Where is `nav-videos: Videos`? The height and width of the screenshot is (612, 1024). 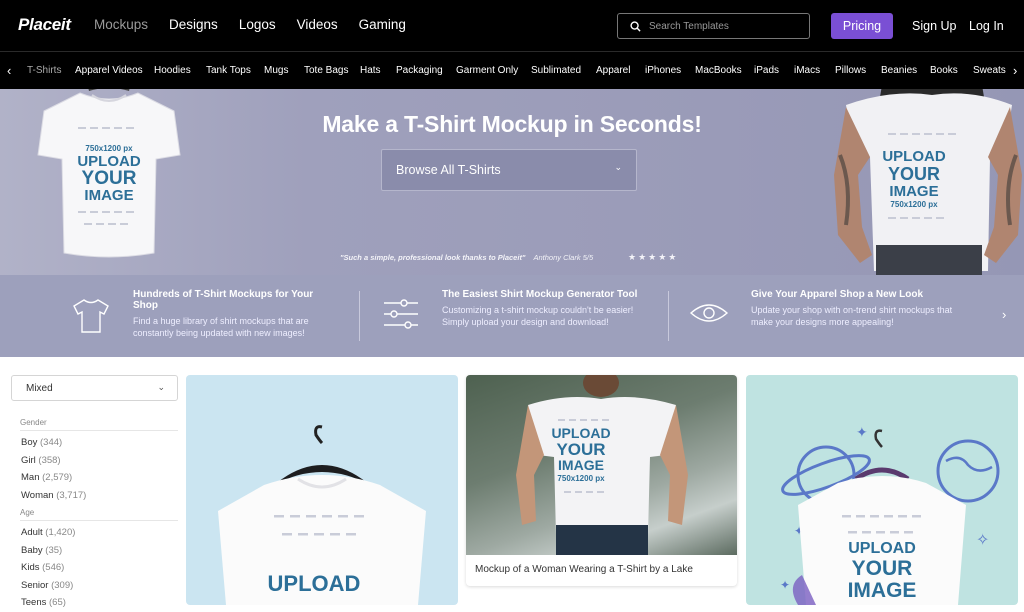 nav-videos: Videos is located at coordinates (317, 24).